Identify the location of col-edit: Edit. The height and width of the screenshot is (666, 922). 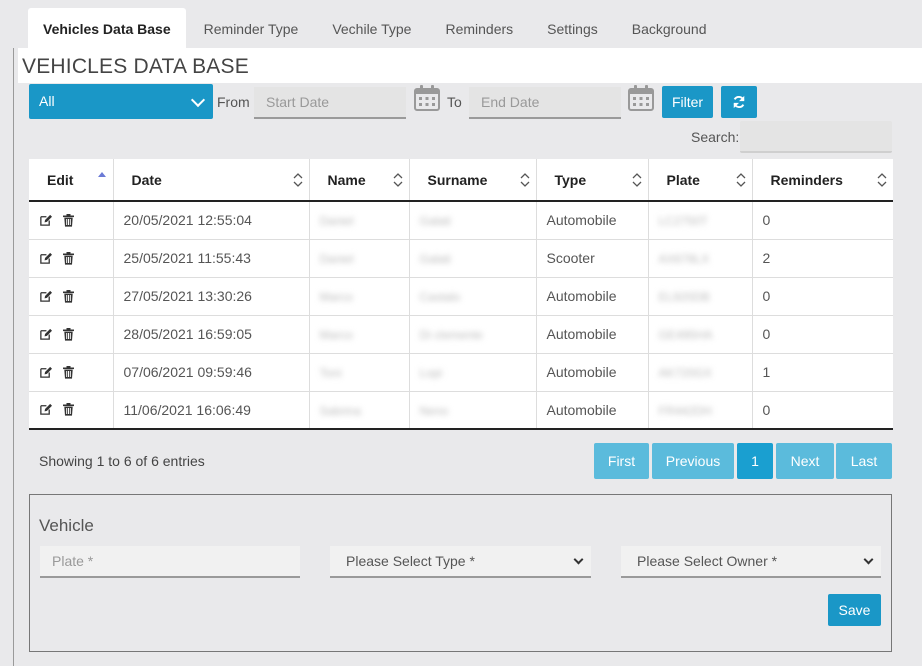
(71, 180).